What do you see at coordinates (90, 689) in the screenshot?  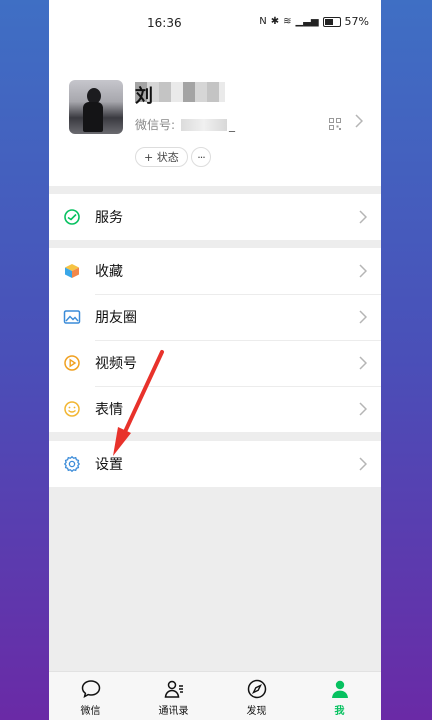 I see `chat-bubble-icon` at bounding box center [90, 689].